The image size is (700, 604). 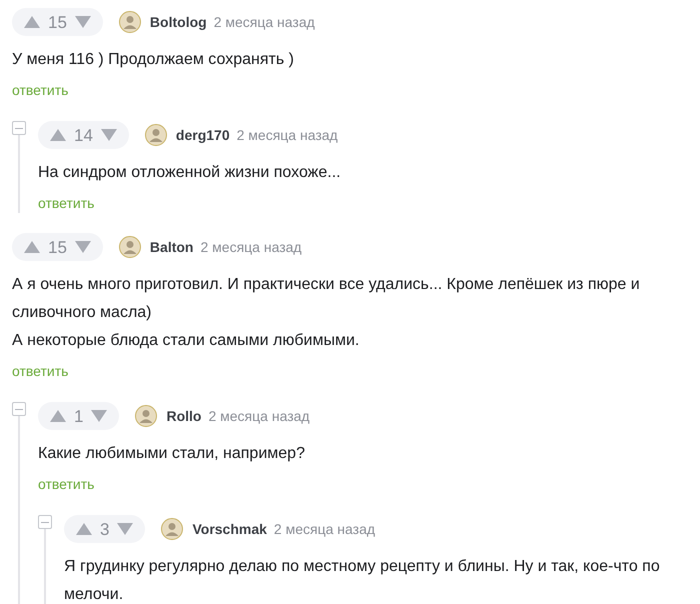 What do you see at coordinates (203, 135) in the screenshot?
I see `author-name: derg170` at bounding box center [203, 135].